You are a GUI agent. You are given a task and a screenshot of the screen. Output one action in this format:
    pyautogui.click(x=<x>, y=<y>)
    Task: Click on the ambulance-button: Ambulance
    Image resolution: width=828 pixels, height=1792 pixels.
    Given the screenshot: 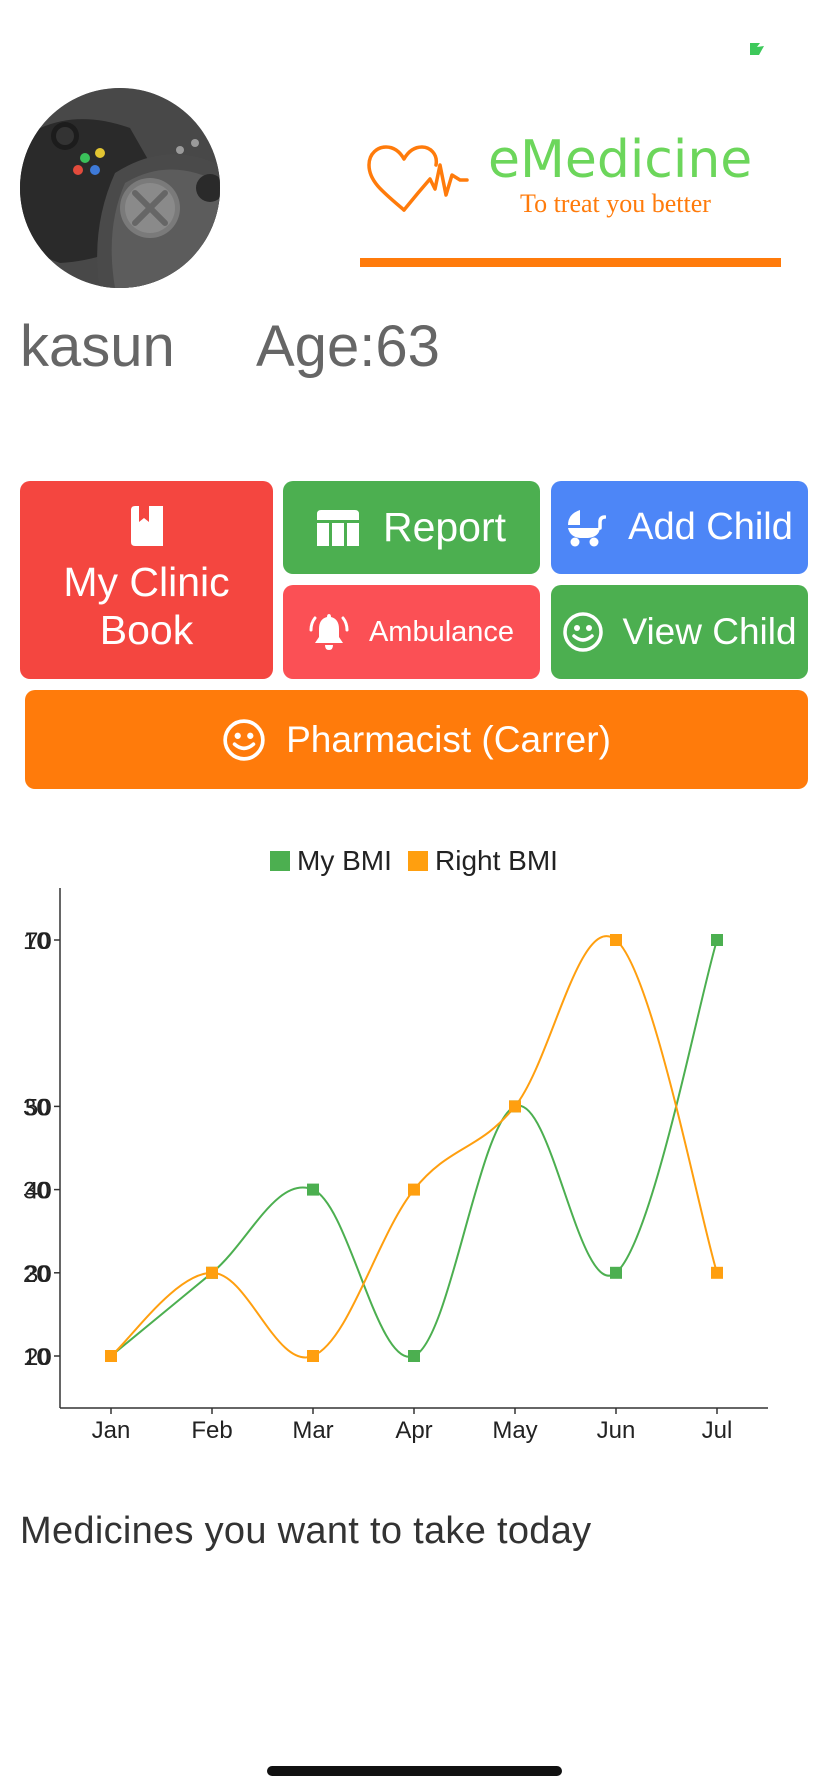 What is the action you would take?
    pyautogui.click(x=411, y=632)
    